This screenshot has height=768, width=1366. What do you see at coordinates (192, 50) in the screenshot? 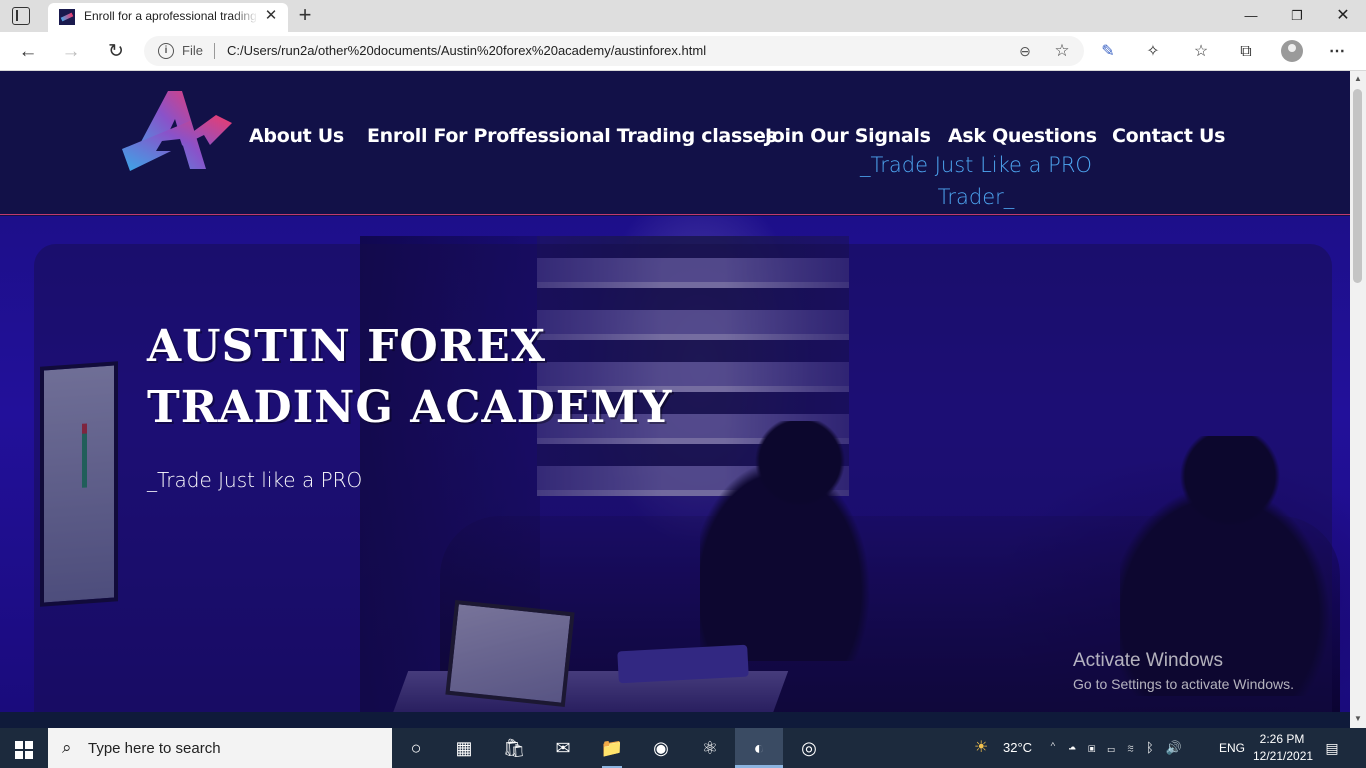
I see `scheme-label: File` at bounding box center [192, 50].